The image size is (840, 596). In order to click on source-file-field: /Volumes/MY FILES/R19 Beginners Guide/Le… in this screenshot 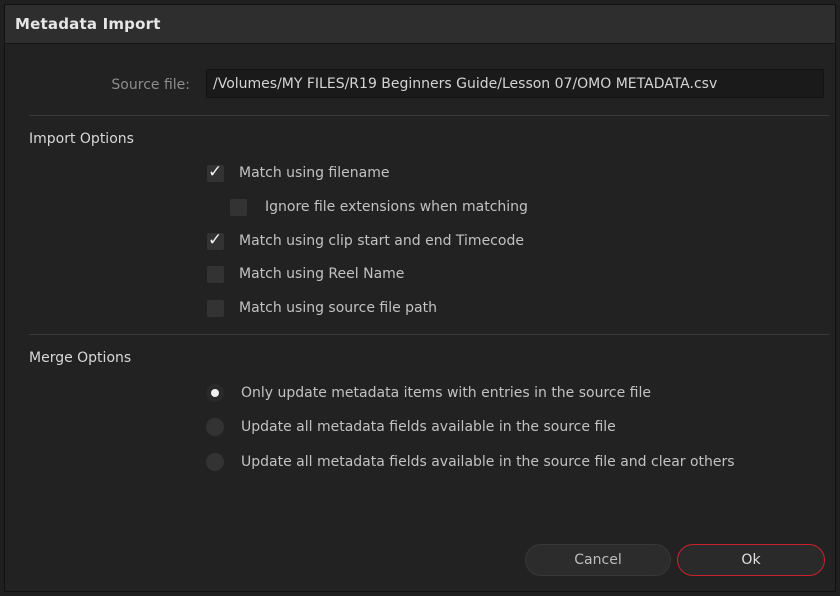, I will do `click(515, 83)`.